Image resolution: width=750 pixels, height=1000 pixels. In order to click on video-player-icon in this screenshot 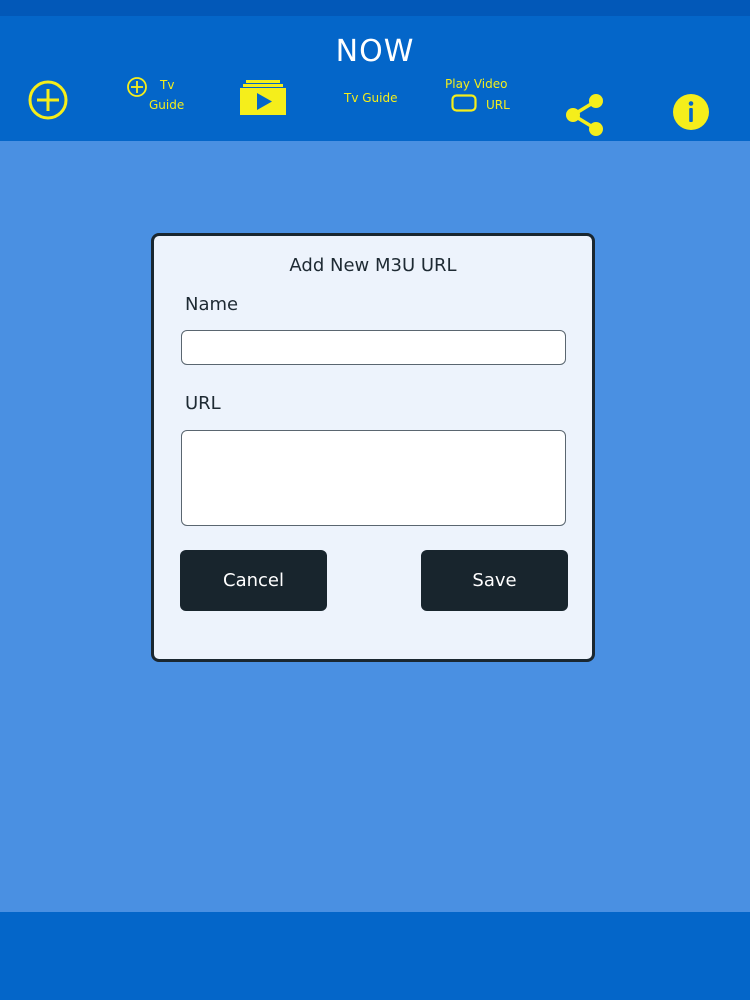, I will do `click(263, 97)`.